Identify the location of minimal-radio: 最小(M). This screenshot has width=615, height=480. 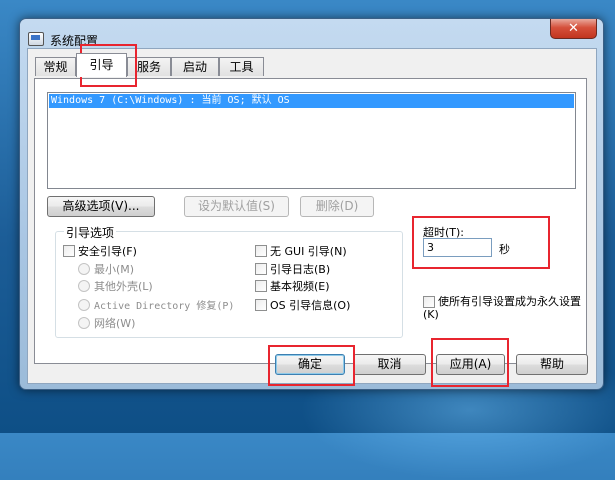
(106, 270).